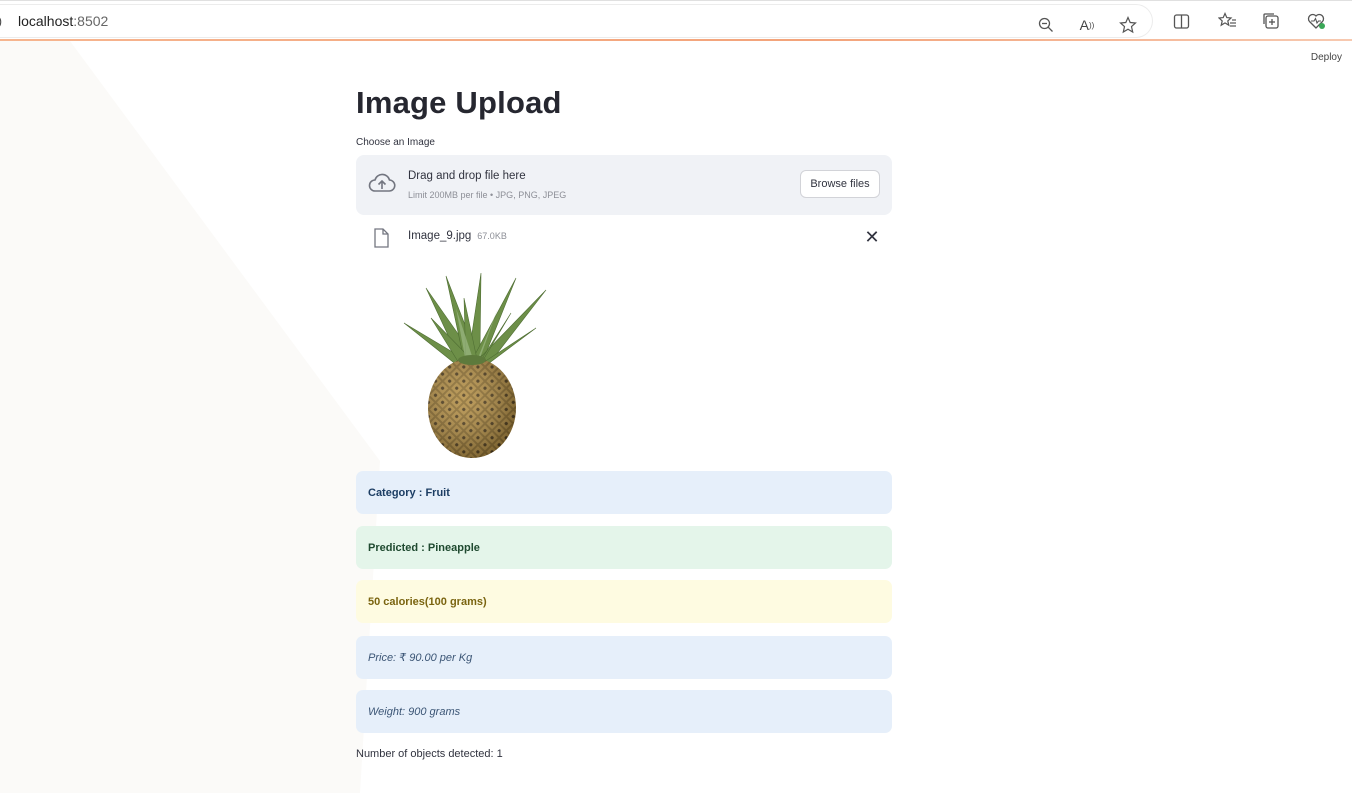 The width and height of the screenshot is (1352, 793). I want to click on uploader-label: Choose an Image, so click(395, 142).